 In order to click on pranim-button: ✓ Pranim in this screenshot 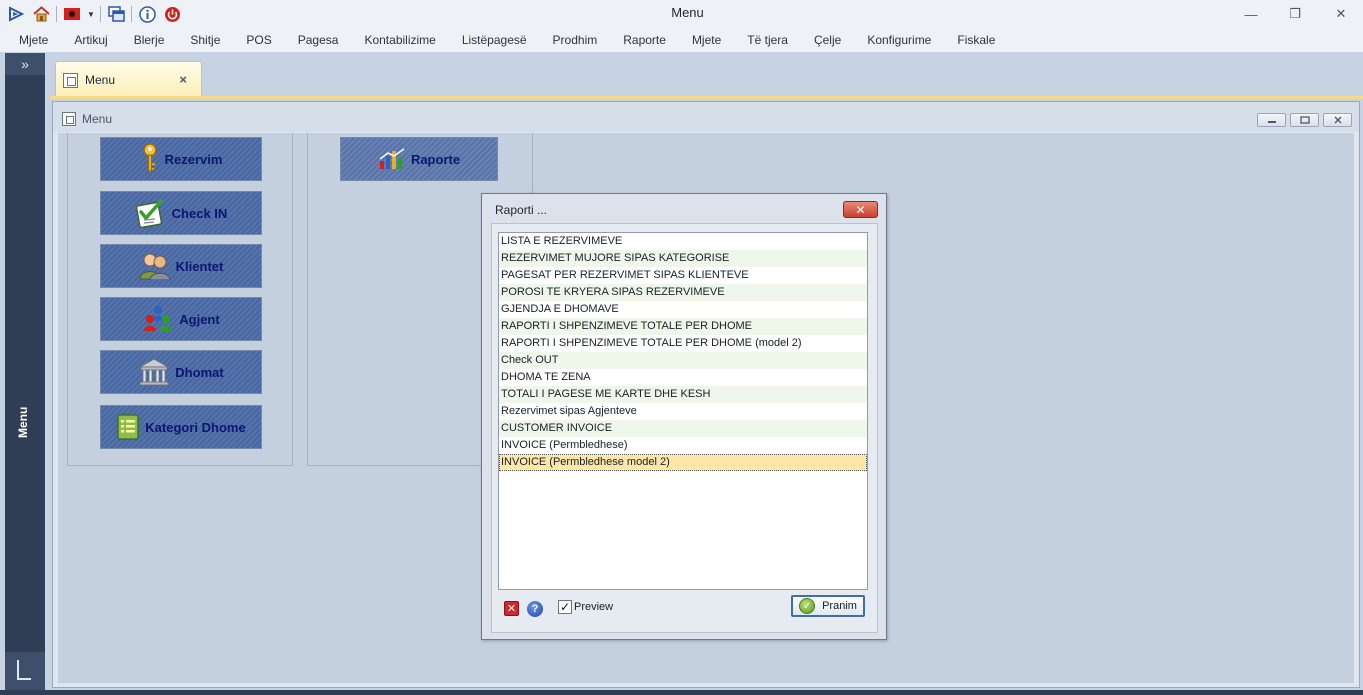, I will do `click(828, 606)`.